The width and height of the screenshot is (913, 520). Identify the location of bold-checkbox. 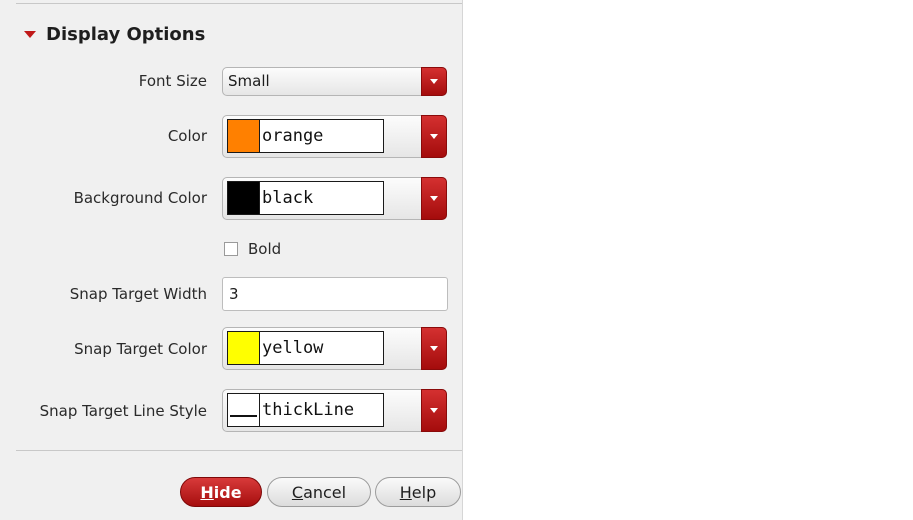
(231, 249).